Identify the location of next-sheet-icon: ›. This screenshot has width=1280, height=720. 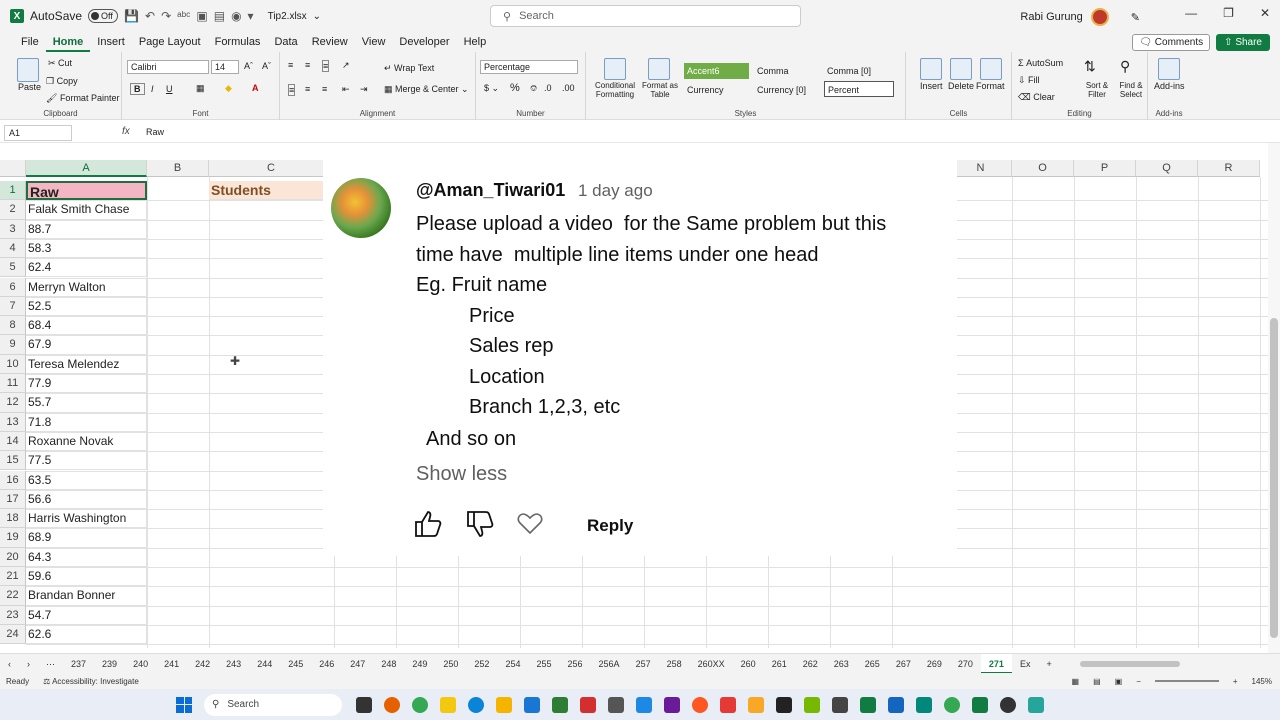
(28, 664).